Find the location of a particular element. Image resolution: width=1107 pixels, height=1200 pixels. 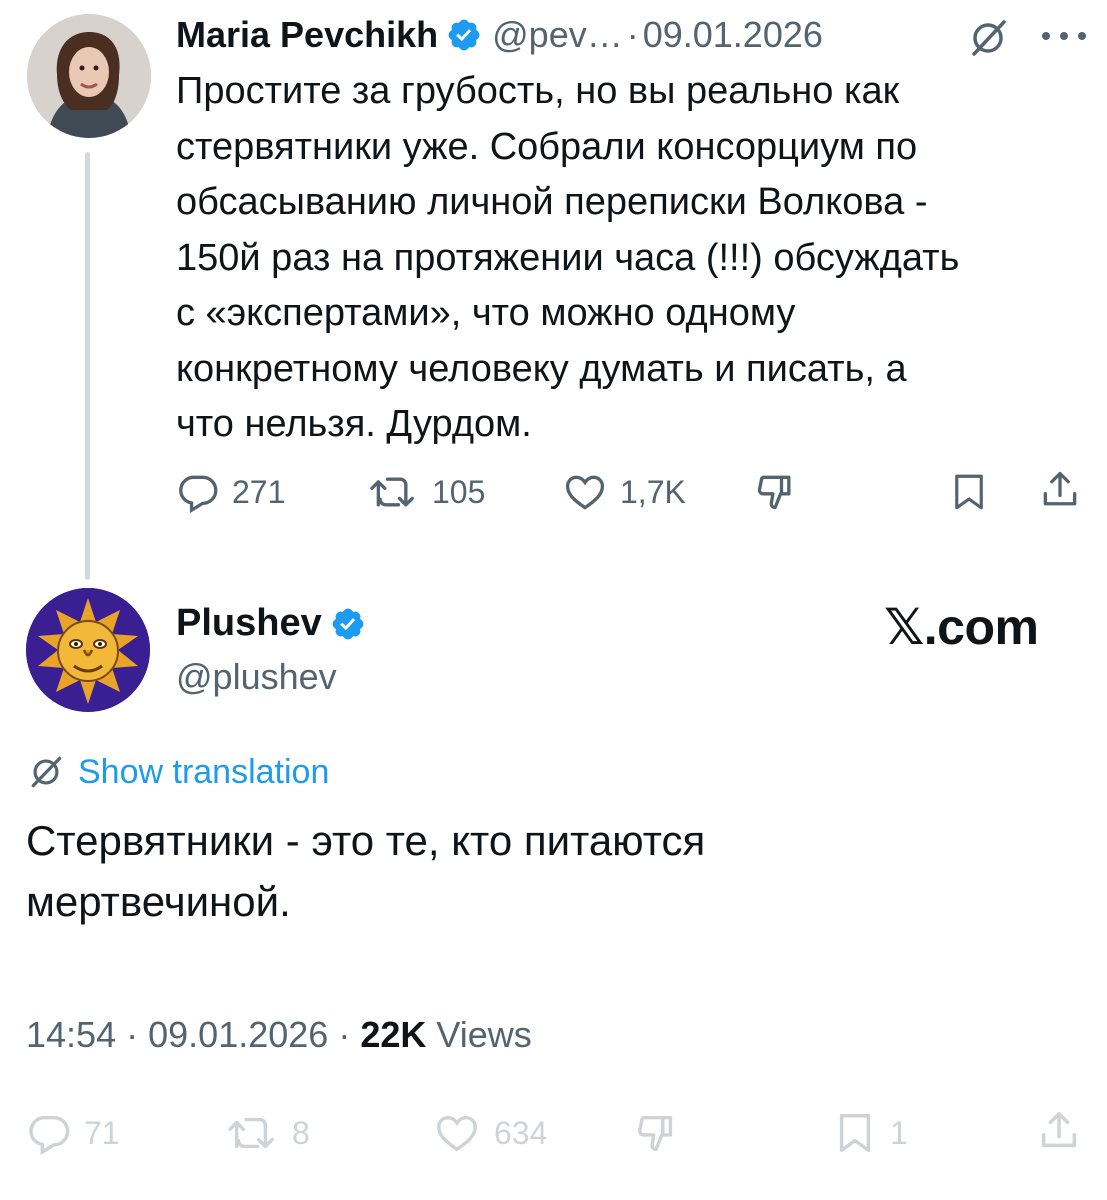

avatar-maria-pevchikh is located at coordinates (89, 76).